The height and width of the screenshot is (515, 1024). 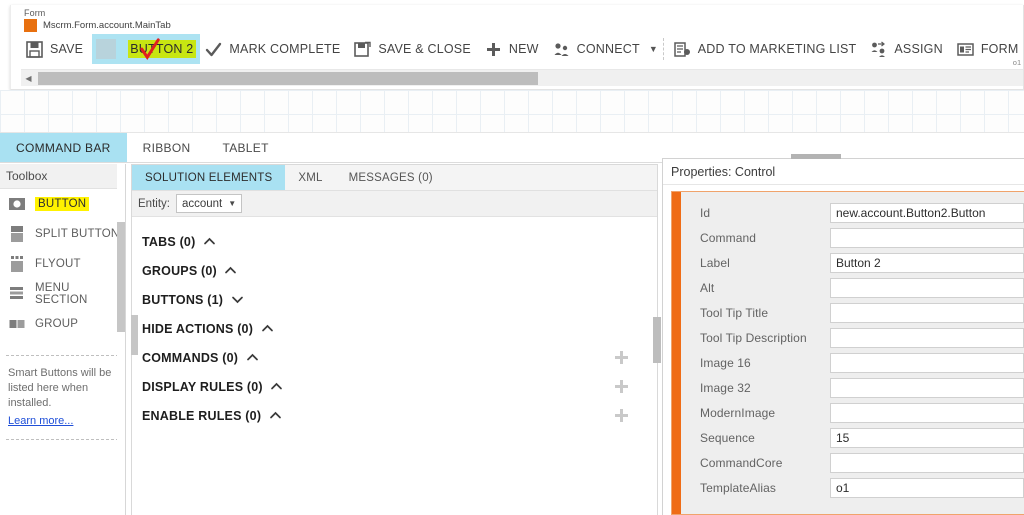 I want to click on center-left-scrollbar-thumb, so click(x=134, y=335).